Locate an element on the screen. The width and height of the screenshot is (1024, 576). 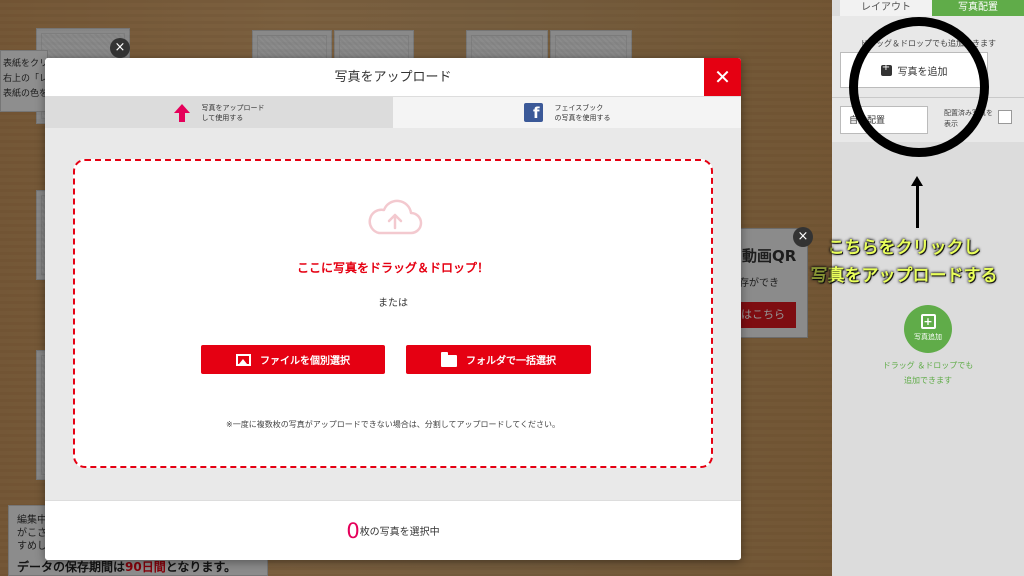
dialog-header: 写真をアップロード ✕ is located at coordinates (393, 77).